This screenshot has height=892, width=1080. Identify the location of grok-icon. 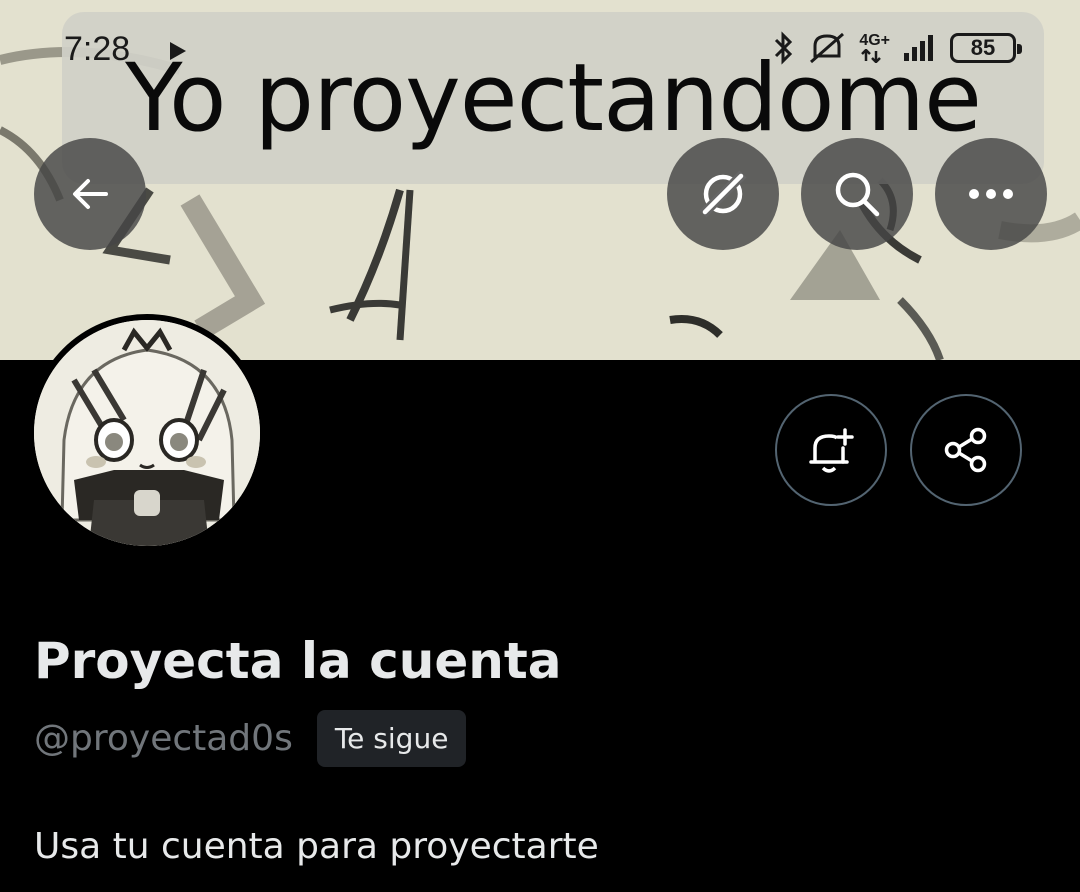
(723, 194).